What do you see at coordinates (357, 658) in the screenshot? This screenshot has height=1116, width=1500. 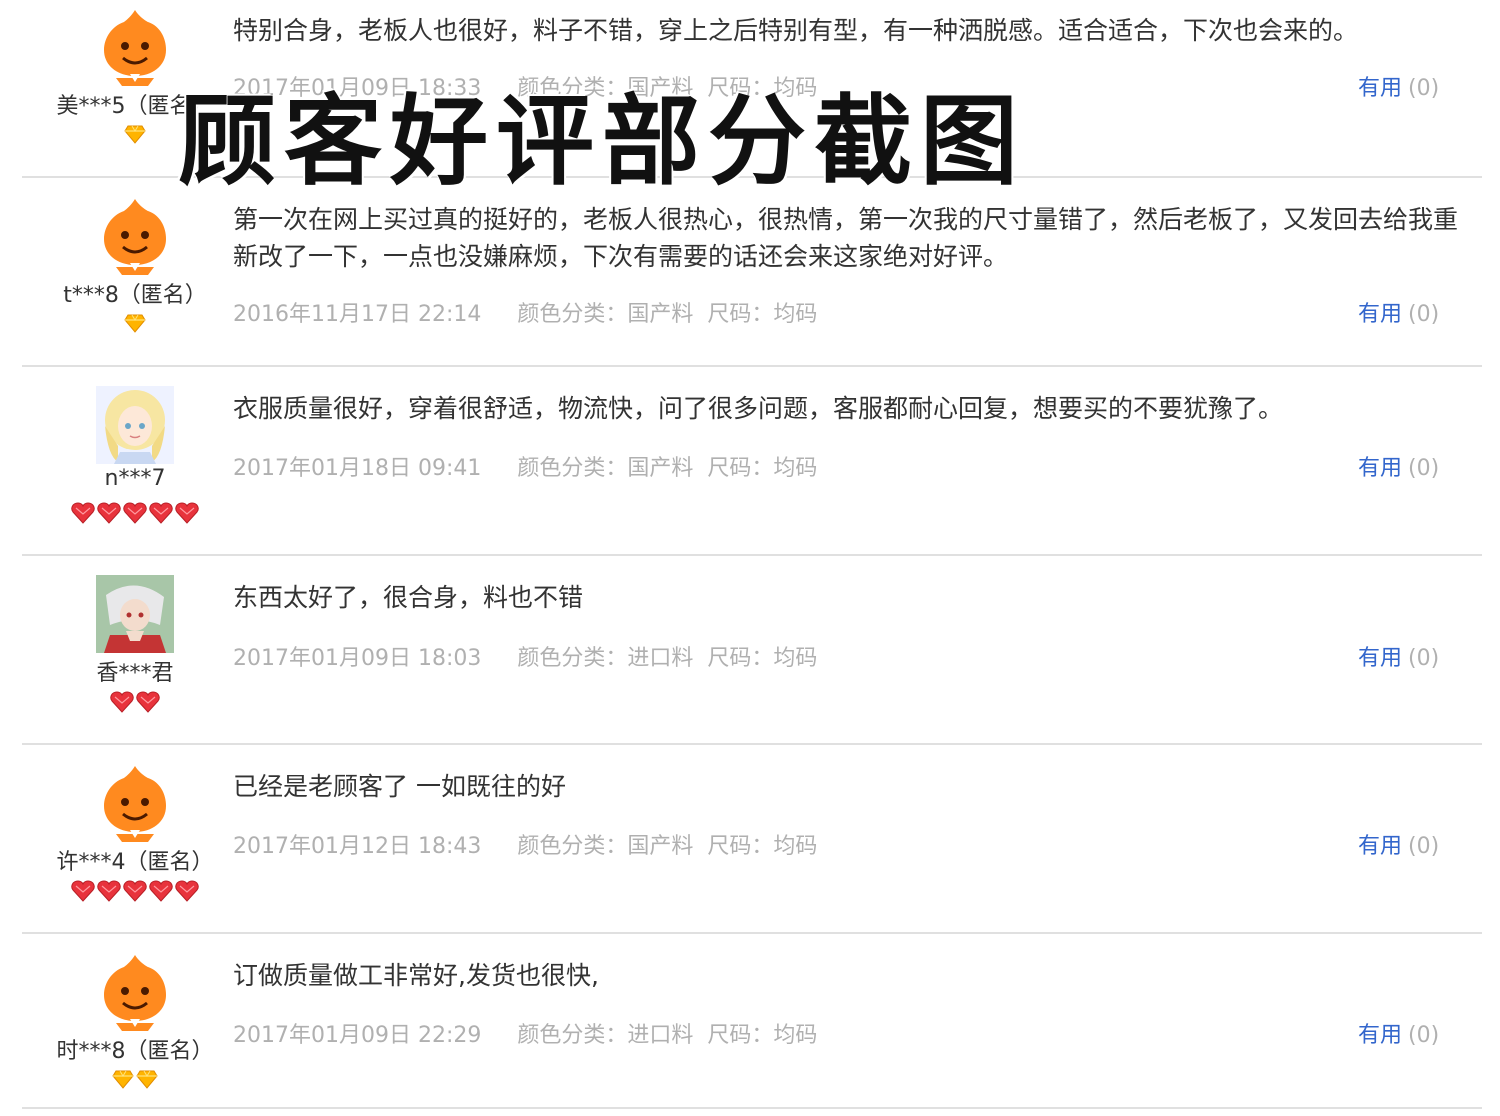 I see `review-date: 2017年01月09日 18:03` at bounding box center [357, 658].